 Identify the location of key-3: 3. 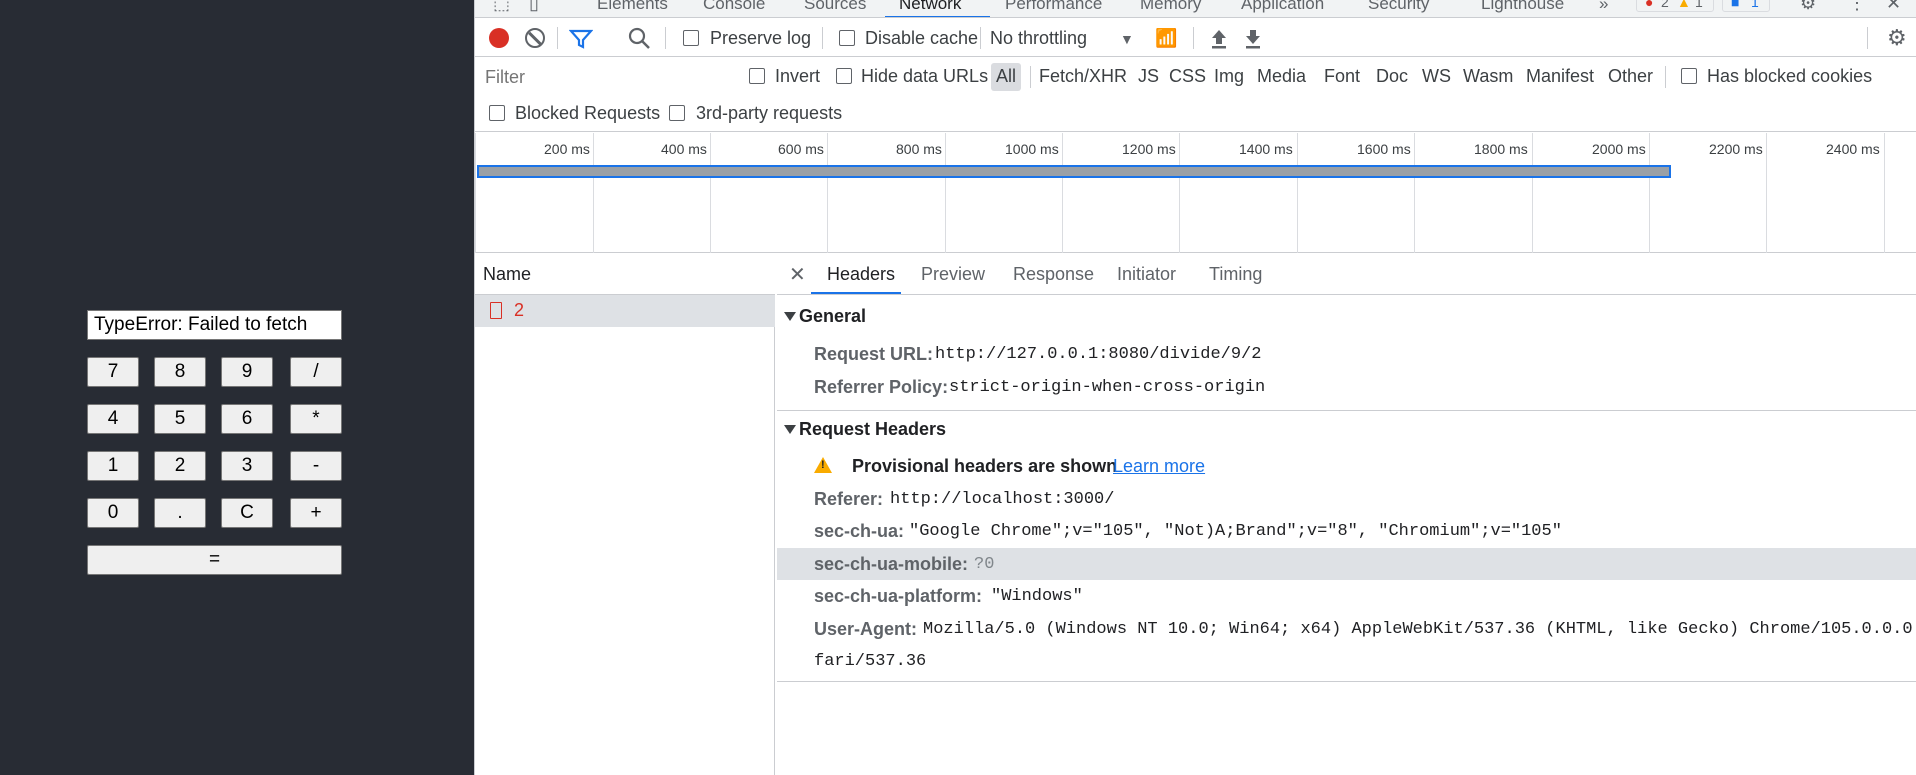
(247, 466).